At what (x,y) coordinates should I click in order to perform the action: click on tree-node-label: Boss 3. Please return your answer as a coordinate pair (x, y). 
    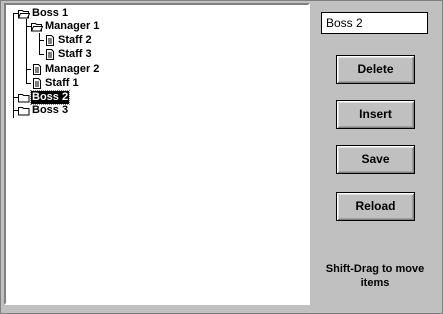
    Looking at the image, I should click on (50, 110).